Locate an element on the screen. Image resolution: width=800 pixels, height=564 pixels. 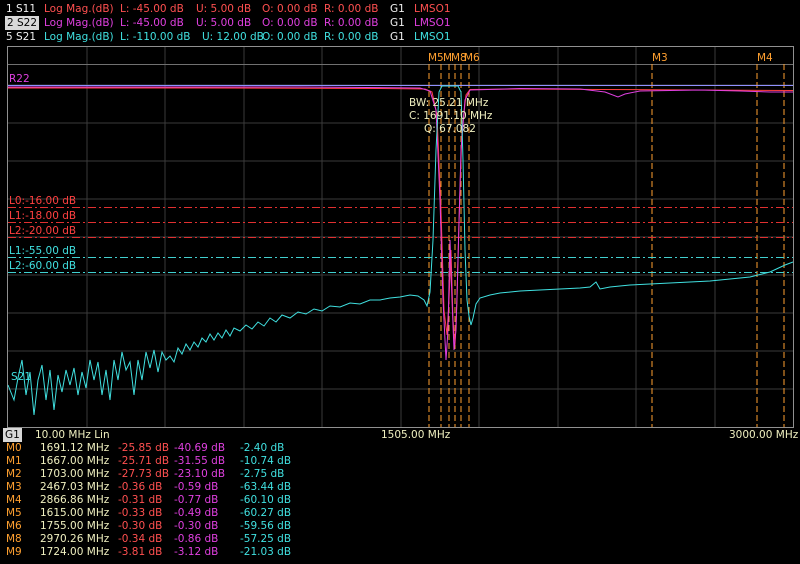
marker-s11-value: -0.30 dB is located at coordinates (140, 526).